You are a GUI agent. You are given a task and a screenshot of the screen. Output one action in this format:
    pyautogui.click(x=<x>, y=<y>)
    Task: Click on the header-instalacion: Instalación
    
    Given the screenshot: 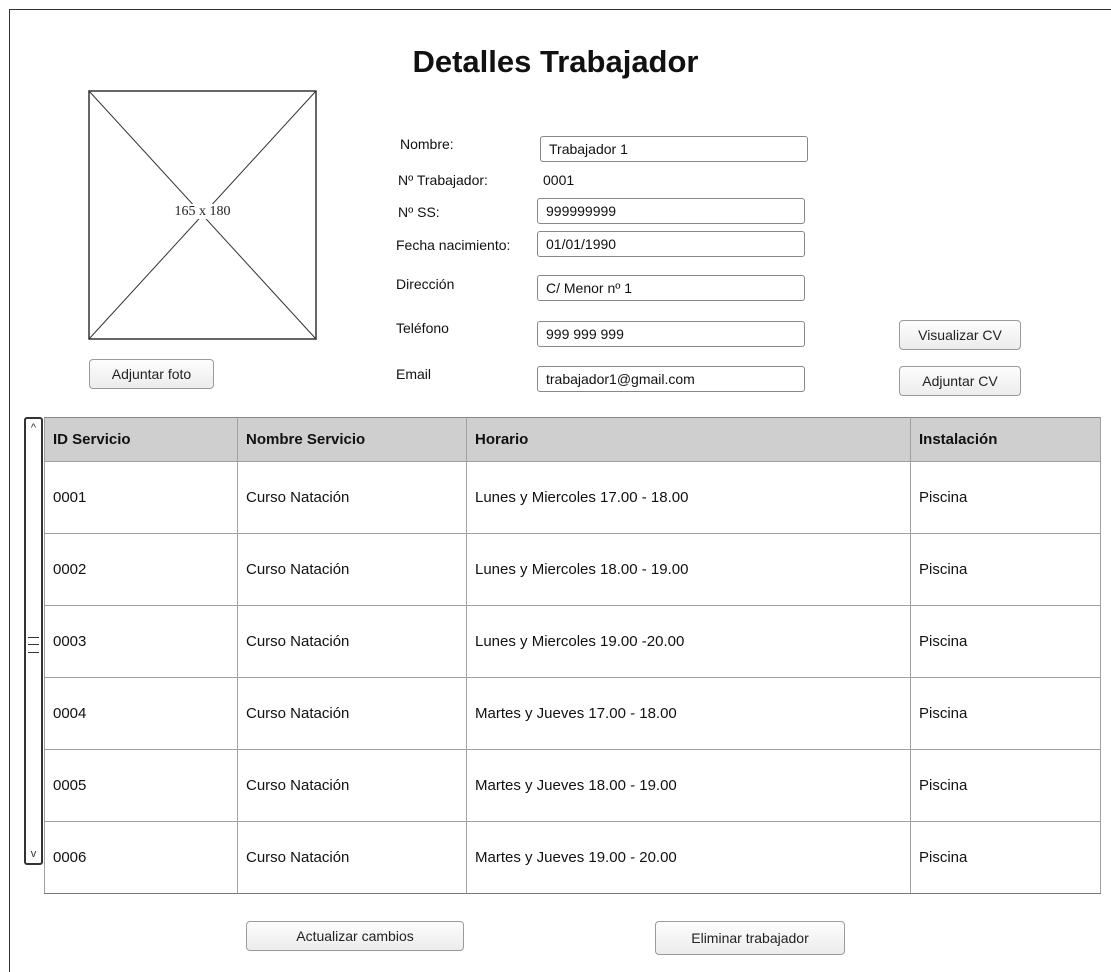 What is the action you would take?
    pyautogui.click(x=1005, y=439)
    